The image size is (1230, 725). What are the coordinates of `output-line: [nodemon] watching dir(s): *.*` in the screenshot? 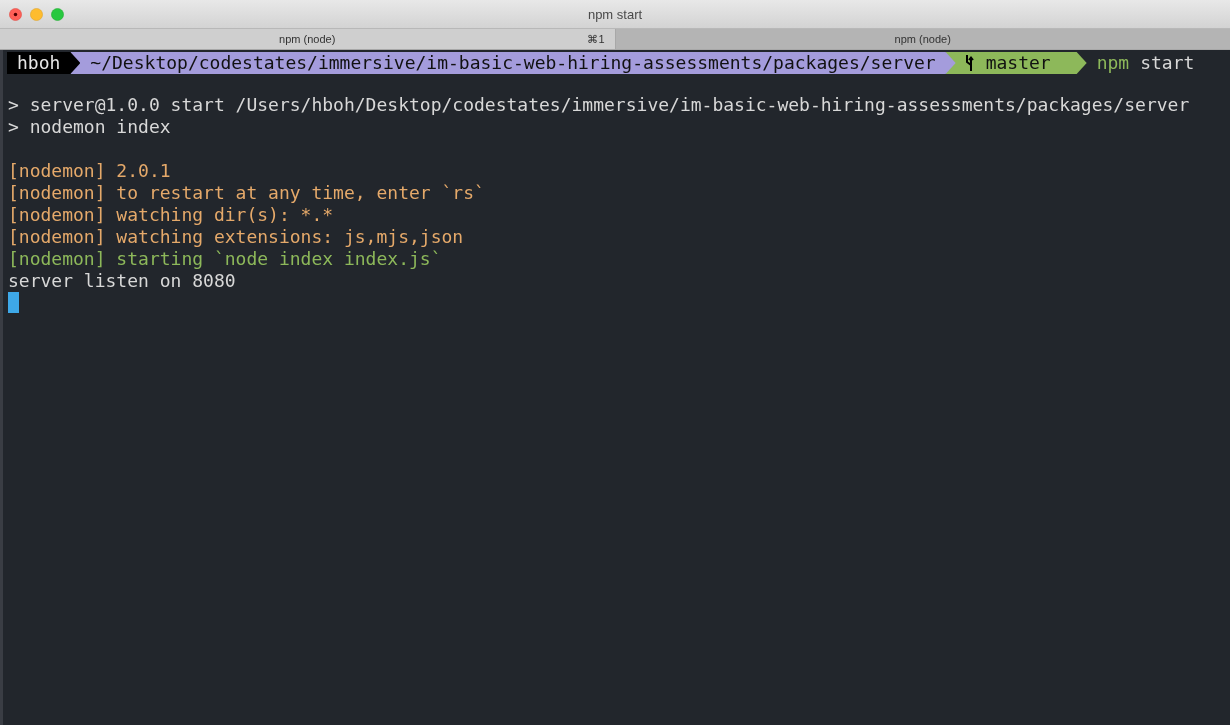 It's located at (171, 214).